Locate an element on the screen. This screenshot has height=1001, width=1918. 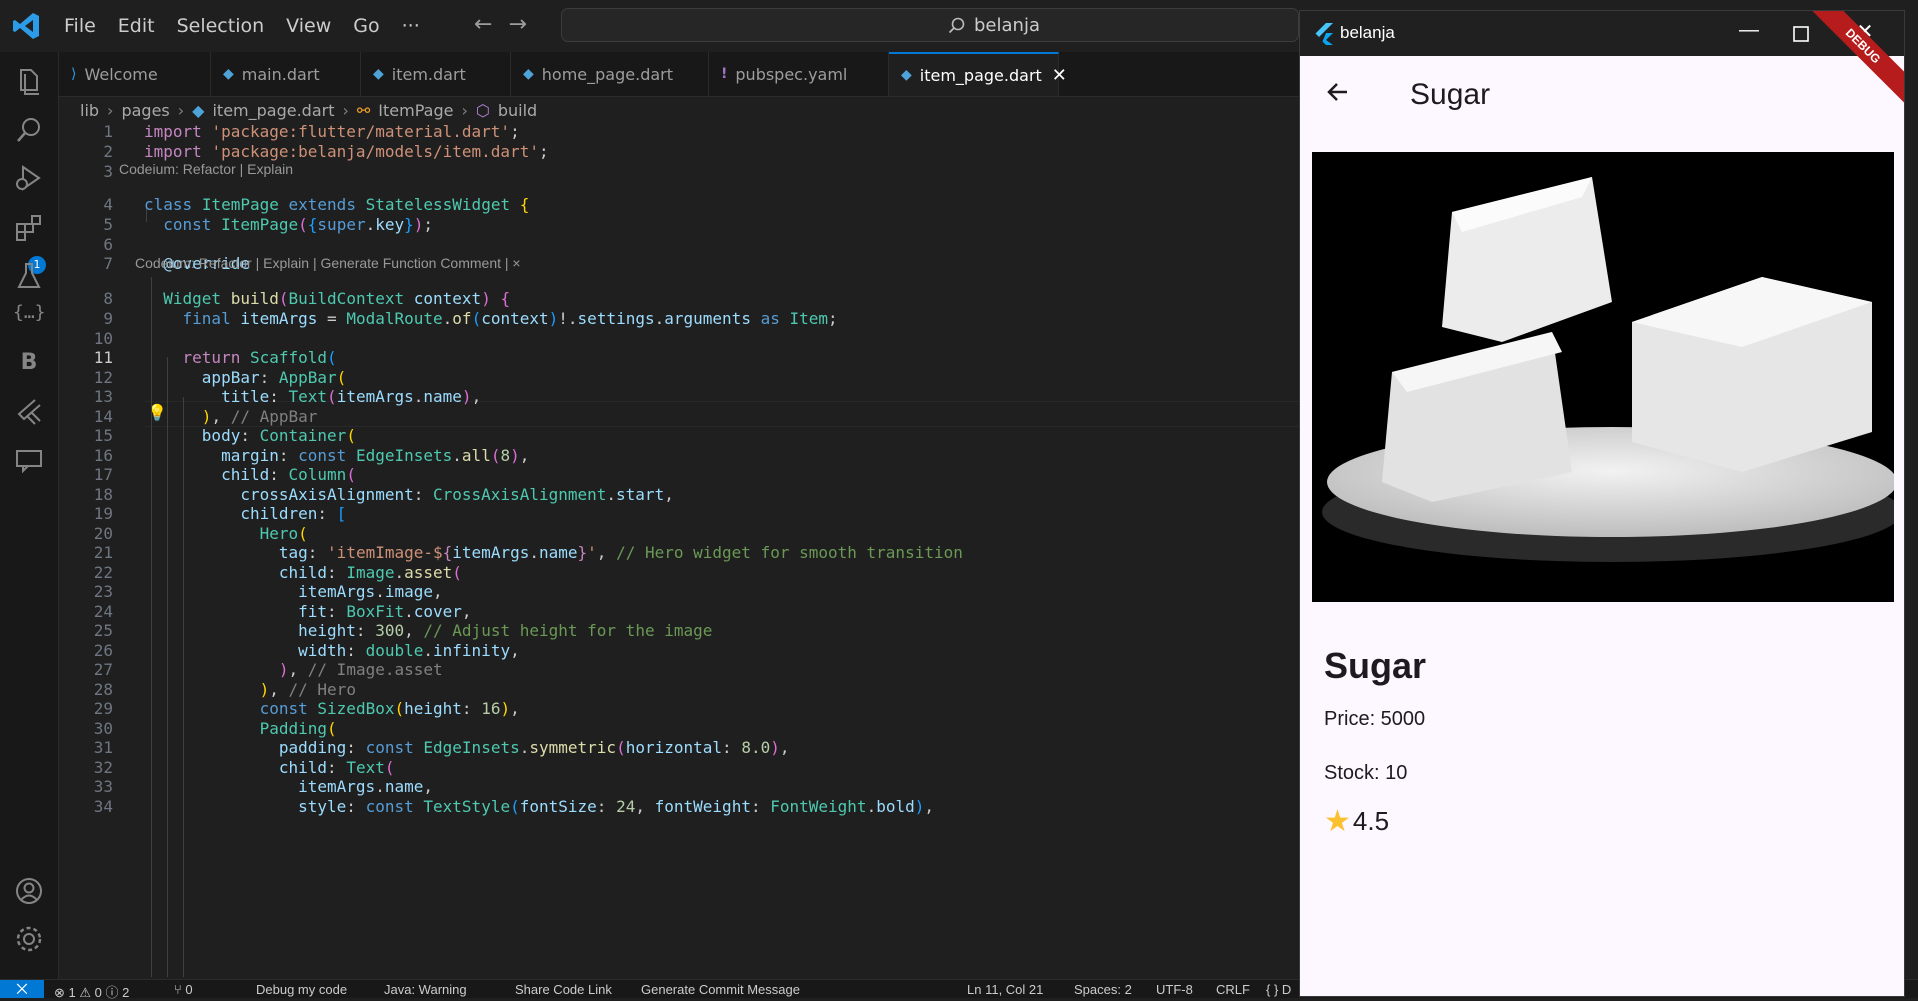
appbar-title: Sugar is located at coordinates (1450, 94).